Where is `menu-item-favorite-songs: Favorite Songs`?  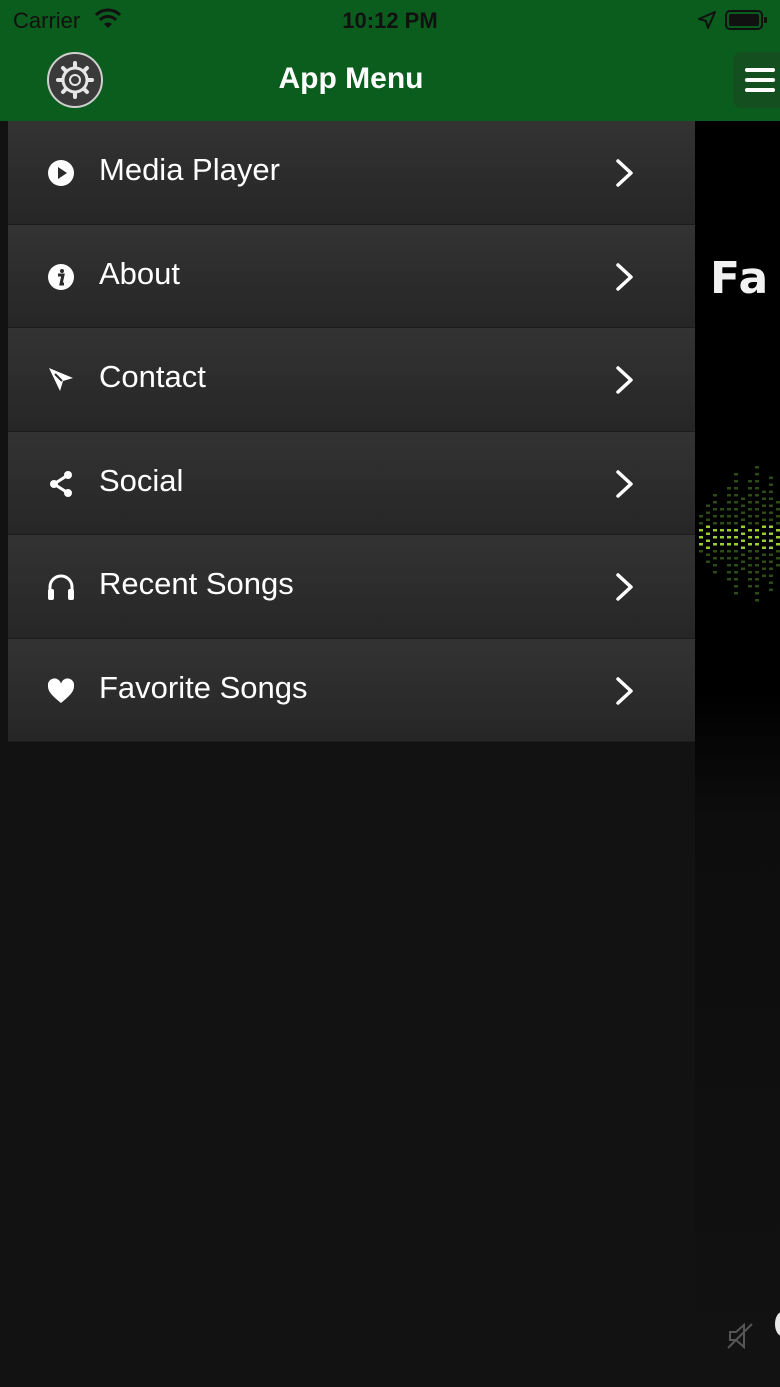
menu-item-favorite-songs: Favorite Songs is located at coordinates (351, 690).